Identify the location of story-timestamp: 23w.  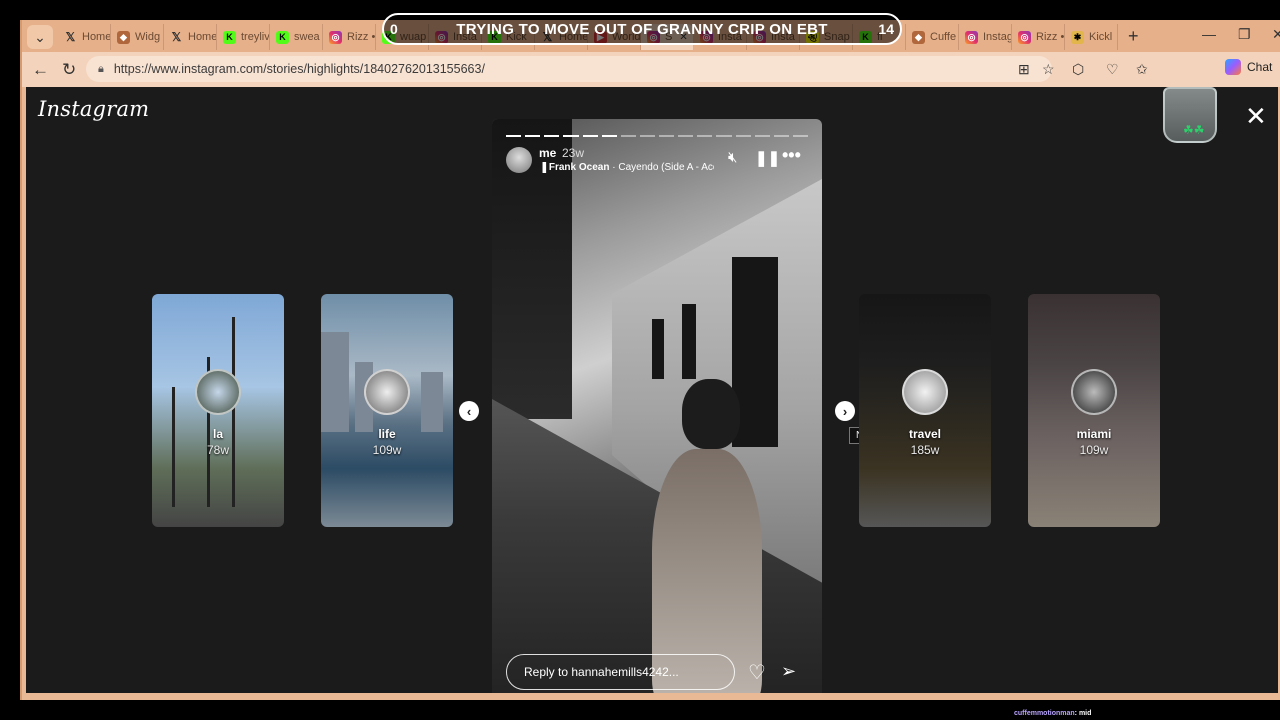
(573, 153).